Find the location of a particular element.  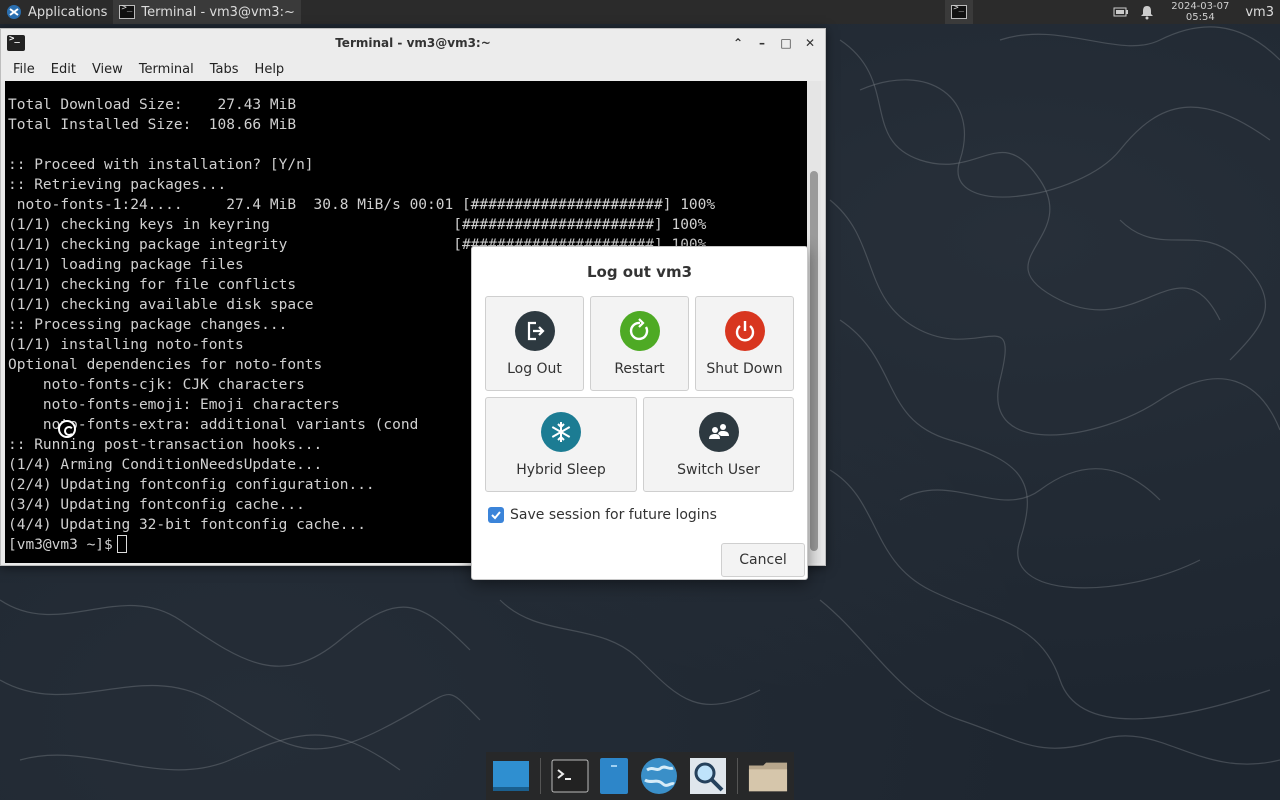

notification-bell-icon is located at coordinates (1147, 12).